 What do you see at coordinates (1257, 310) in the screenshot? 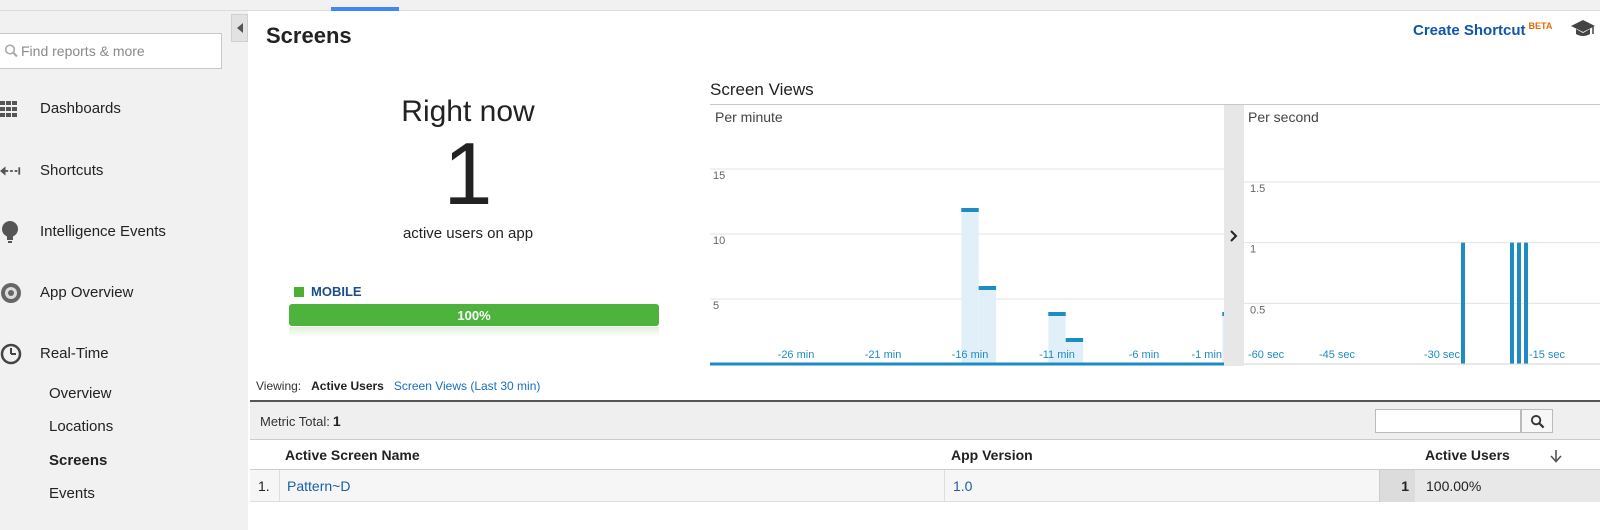
I see `y-tick-label: 0.5` at bounding box center [1257, 310].